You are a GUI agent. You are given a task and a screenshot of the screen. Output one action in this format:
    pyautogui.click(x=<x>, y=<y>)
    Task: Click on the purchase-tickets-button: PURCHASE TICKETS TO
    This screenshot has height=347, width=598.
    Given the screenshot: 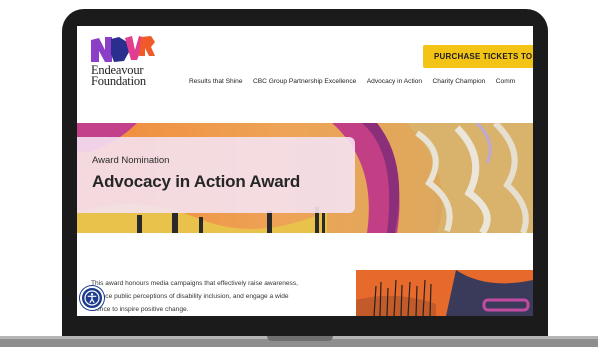 What is the action you would take?
    pyautogui.click(x=478, y=56)
    